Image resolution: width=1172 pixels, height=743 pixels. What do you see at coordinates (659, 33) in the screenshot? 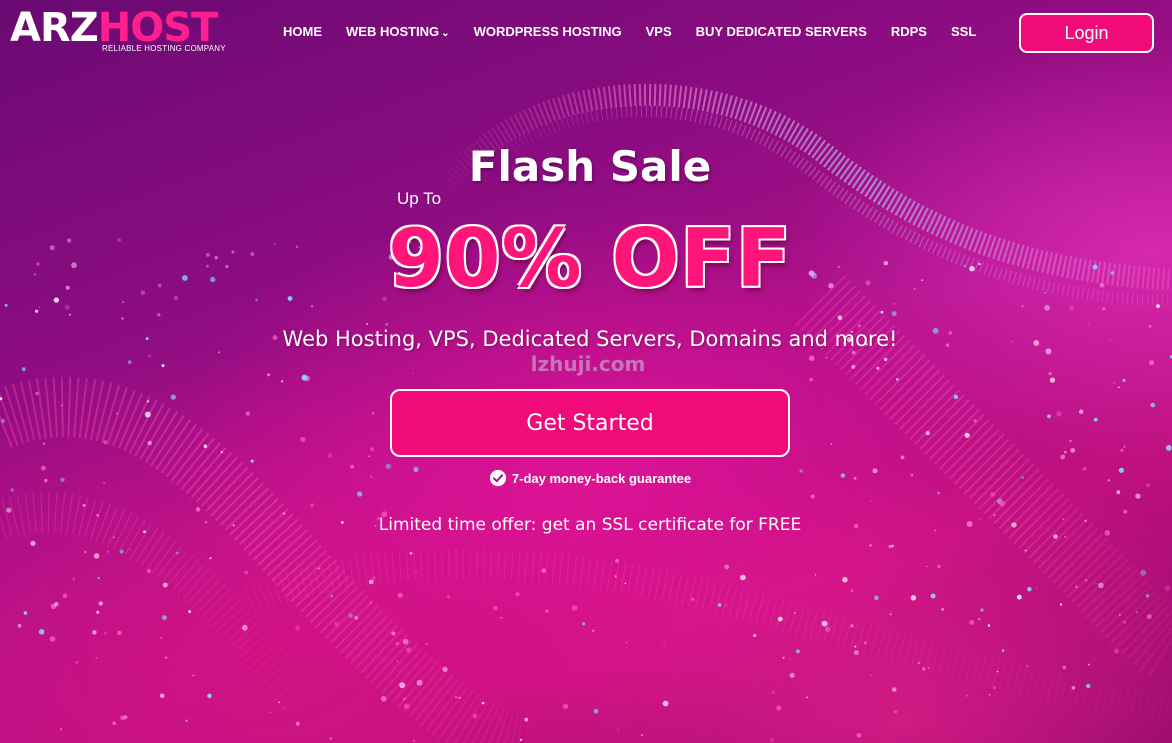
I see `nav-item-vps: VPS` at bounding box center [659, 33].